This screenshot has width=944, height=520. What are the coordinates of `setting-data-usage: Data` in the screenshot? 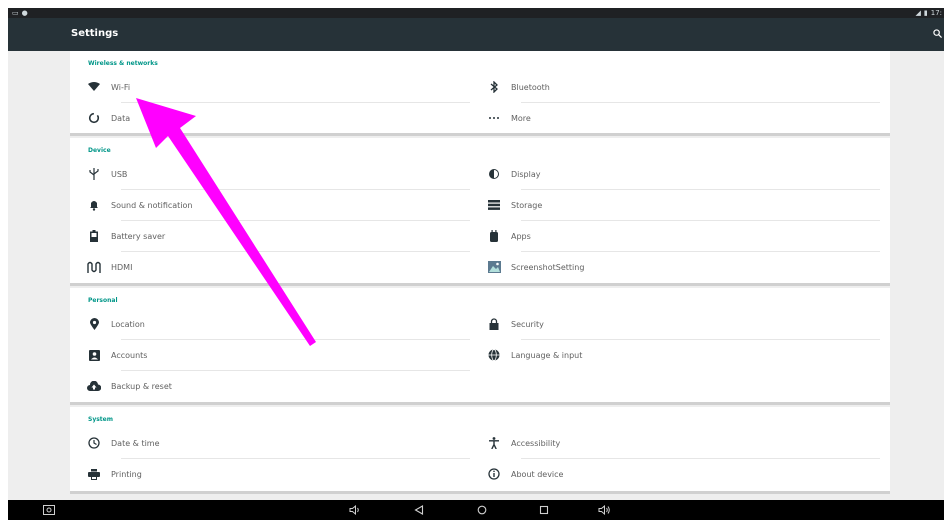 It's located at (275, 118).